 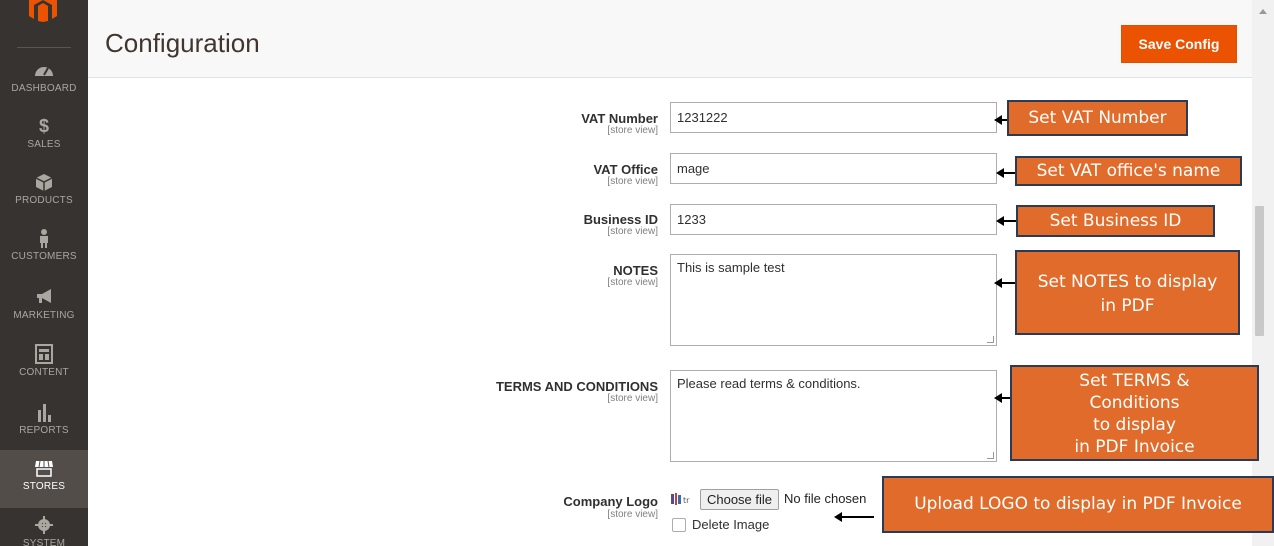 What do you see at coordinates (44, 296) in the screenshot?
I see `megaphone-icon` at bounding box center [44, 296].